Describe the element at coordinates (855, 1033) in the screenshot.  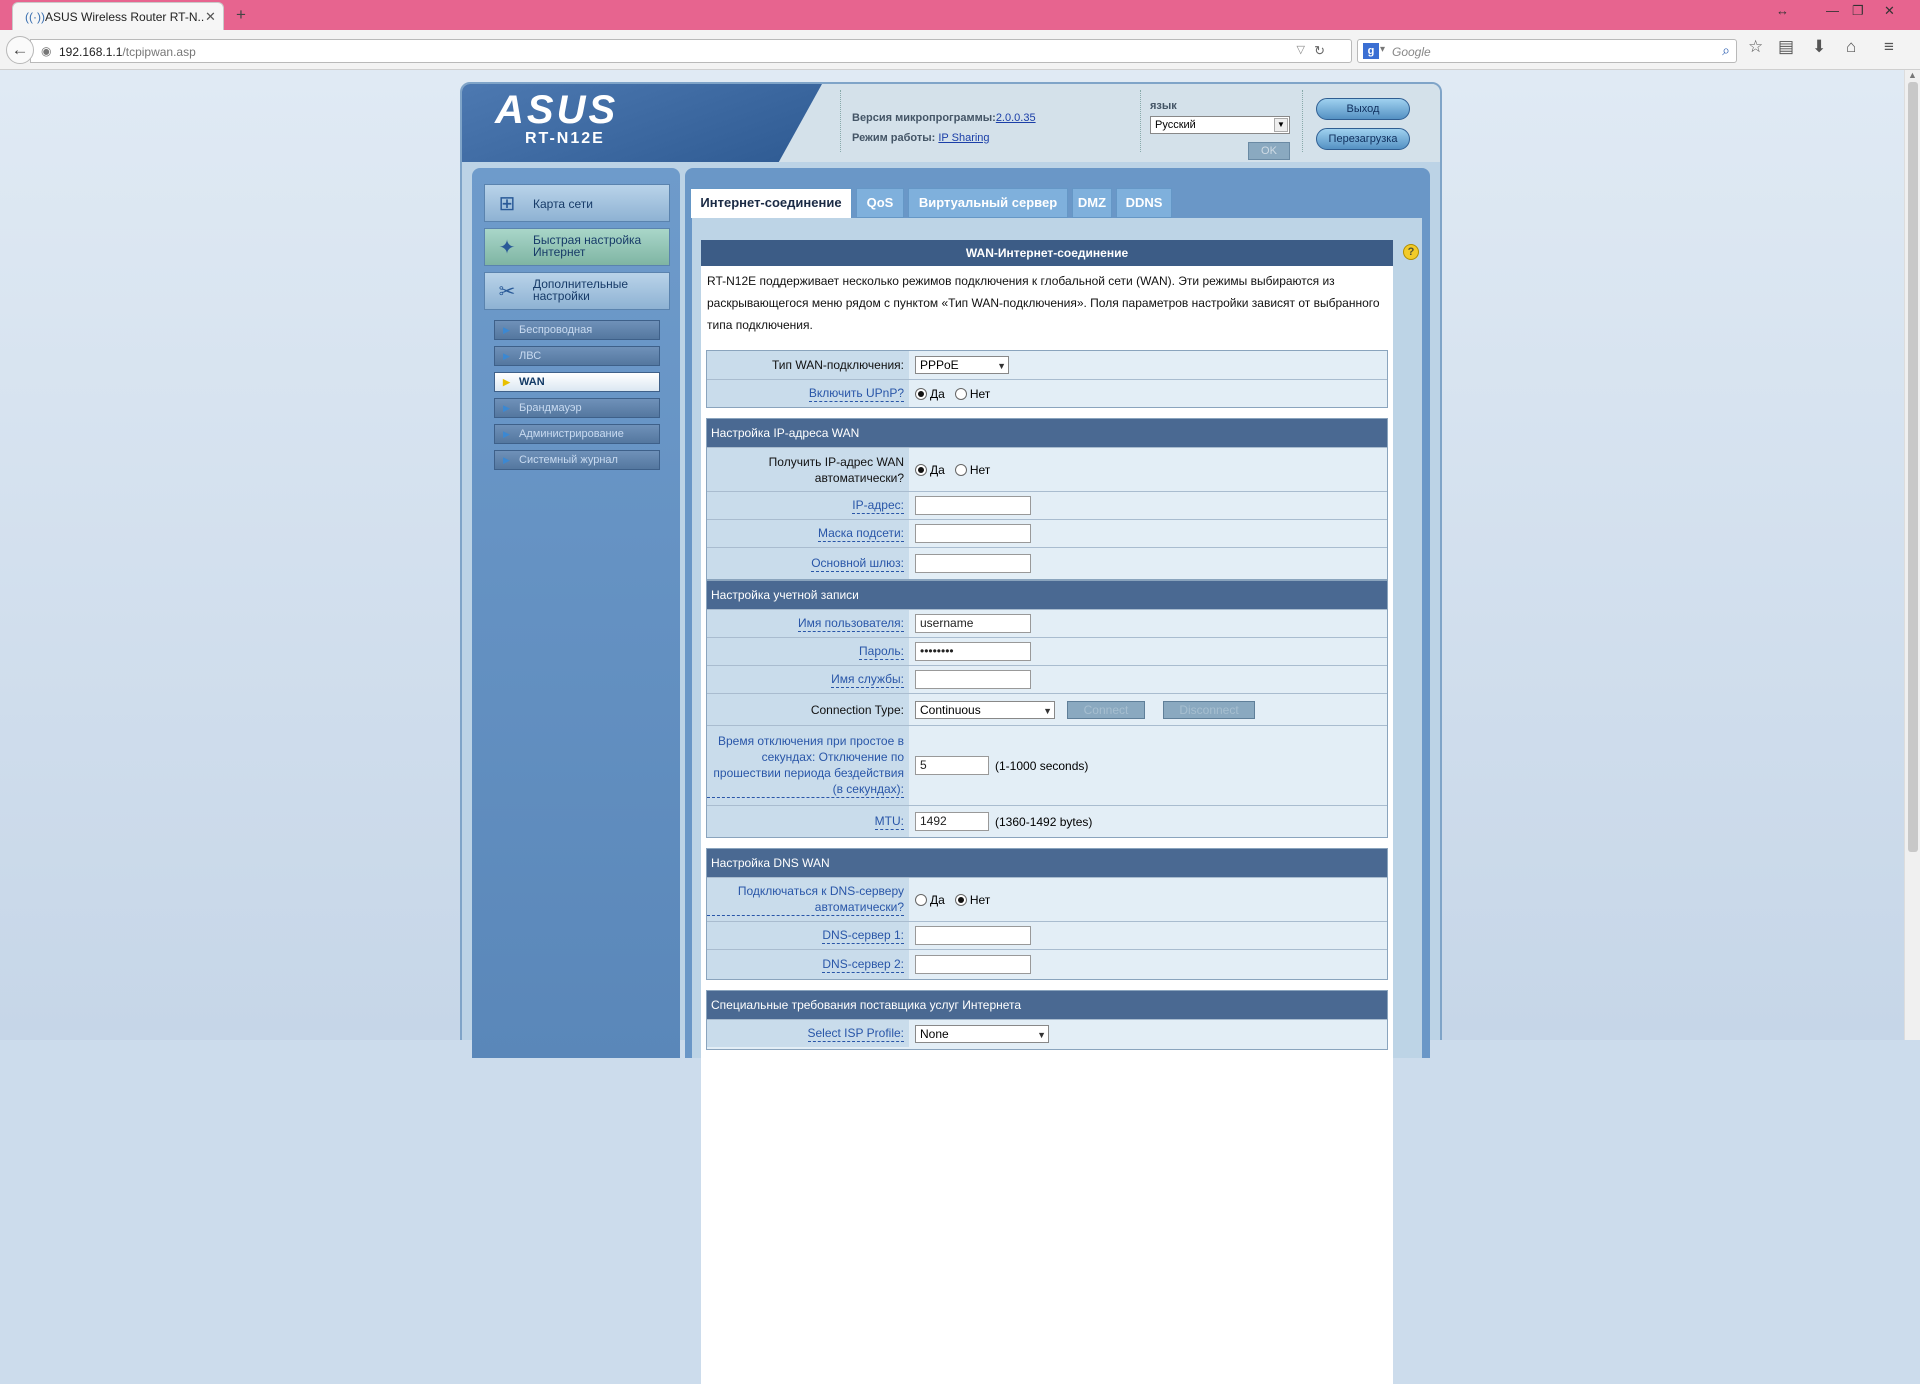
I see `isp-profile-label: Select ISP Profile:` at that location.